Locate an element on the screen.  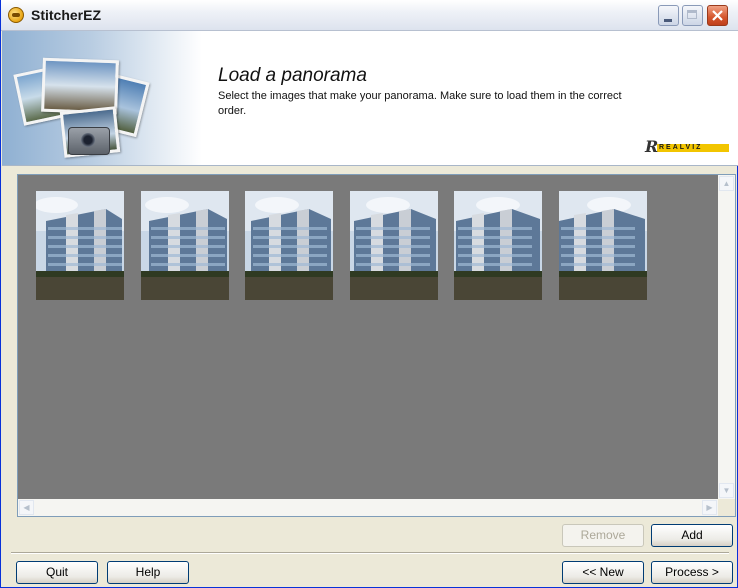
divider is located at coordinates (370, 553).